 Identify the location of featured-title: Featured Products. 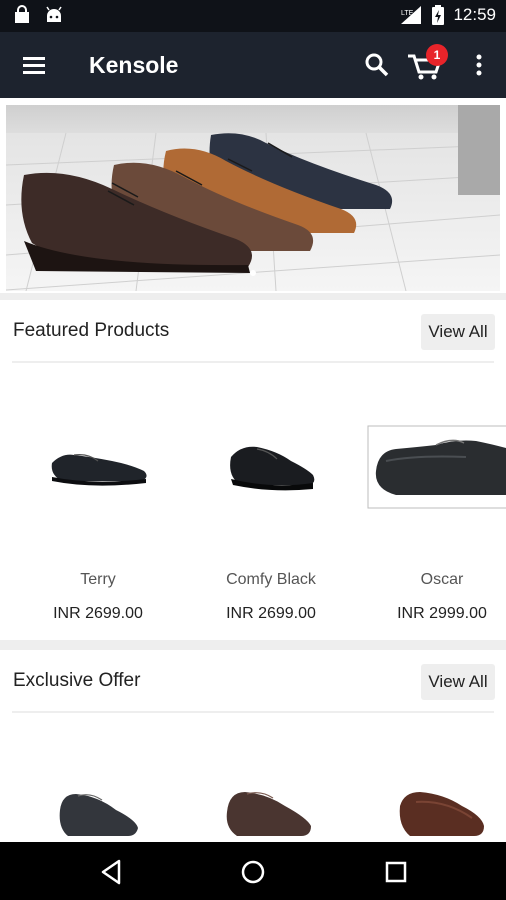
(91, 330).